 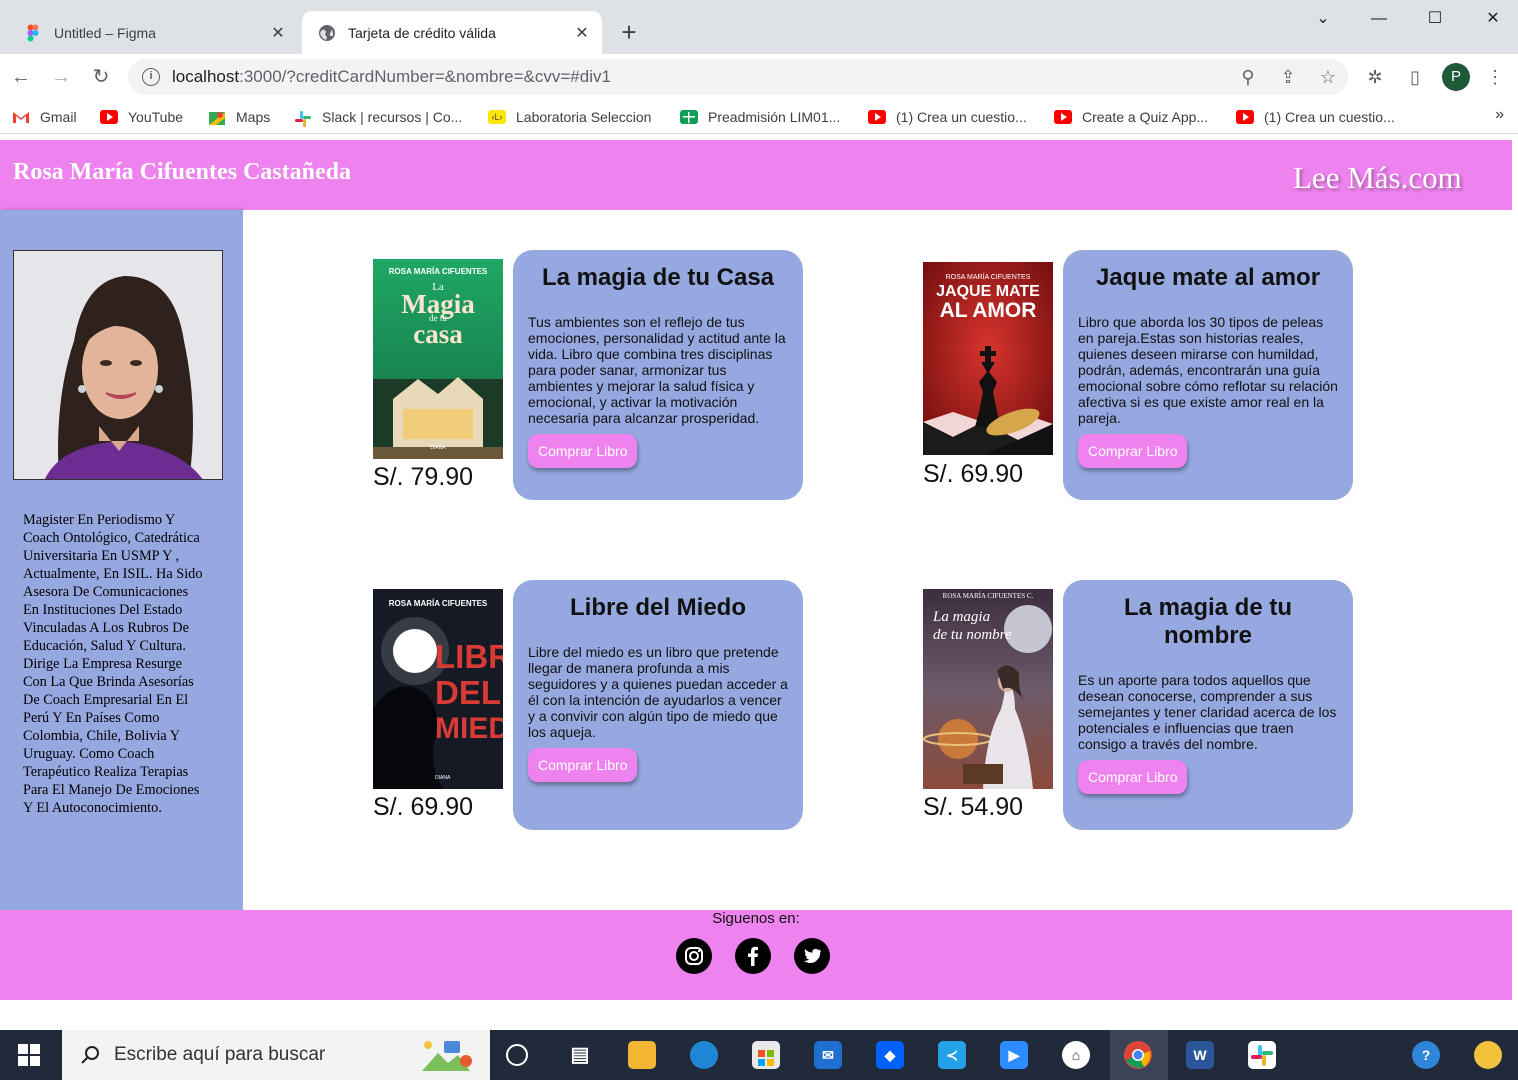 What do you see at coordinates (469, 656) in the screenshot?
I see `cover-title: LIBRE` at bounding box center [469, 656].